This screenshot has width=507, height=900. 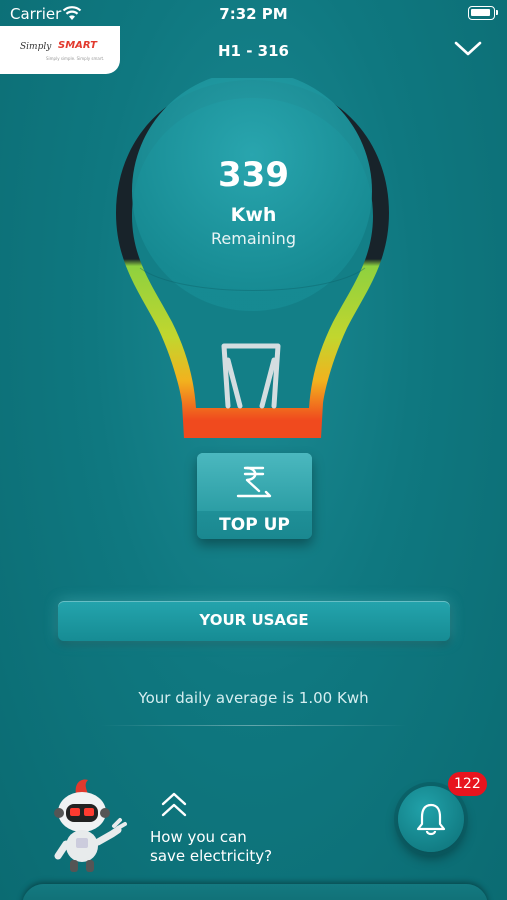 What do you see at coordinates (255, 892) in the screenshot?
I see `bottom-sheet-handle` at bounding box center [255, 892].